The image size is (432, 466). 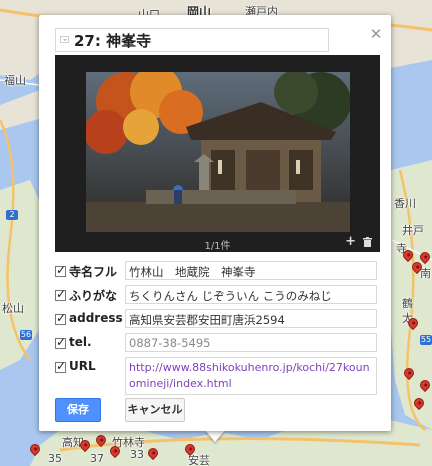 I want to click on address-input: 高知県安芸郡安田町唐浜2594, so click(x=251, y=318).